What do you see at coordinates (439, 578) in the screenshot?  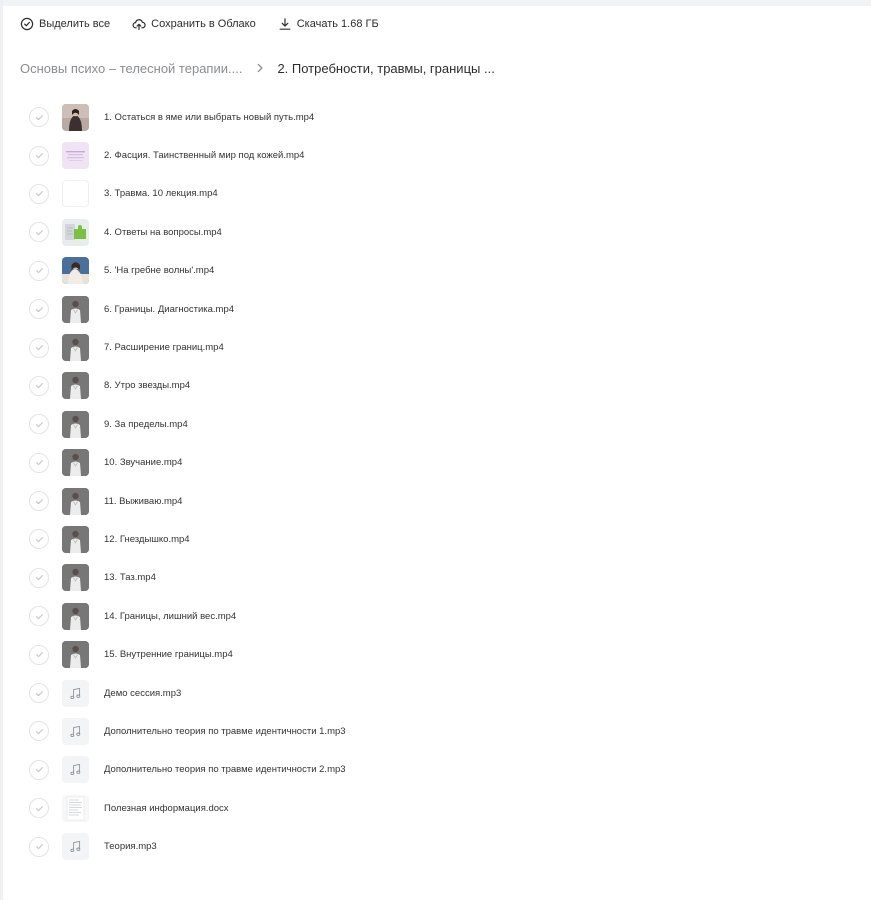 I see `file-row: 13. Таз.mp4` at bounding box center [439, 578].